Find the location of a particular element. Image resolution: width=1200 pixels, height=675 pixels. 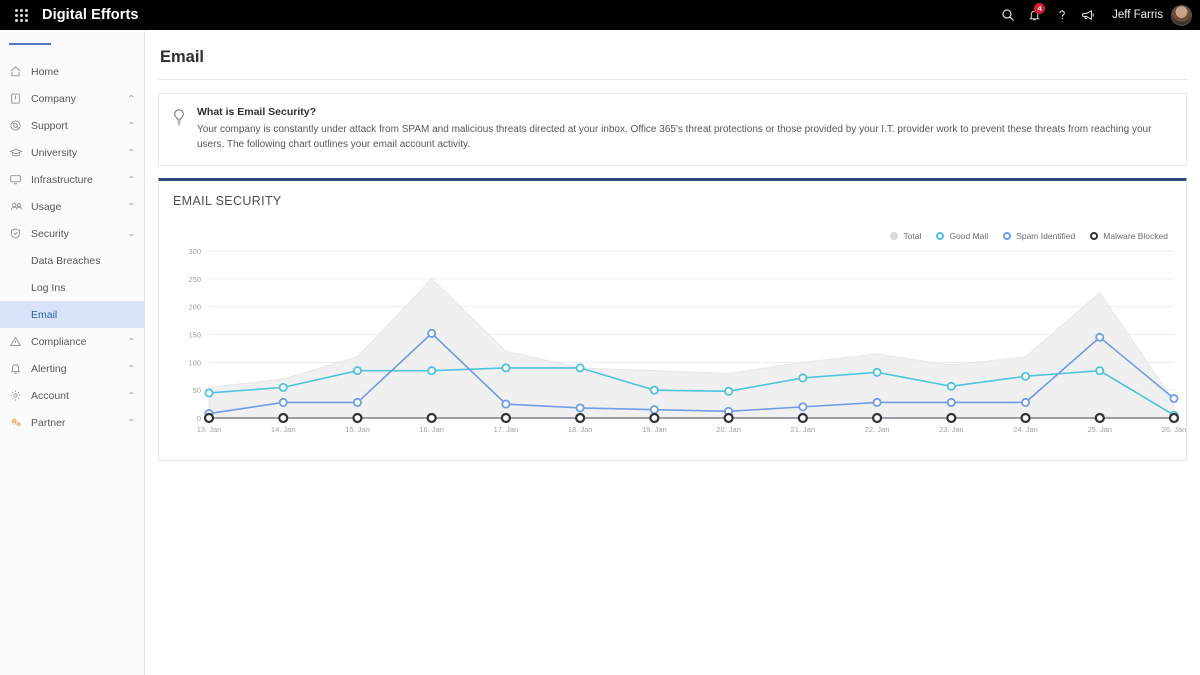

y-axis-tick-label: 0 is located at coordinates (199, 418).